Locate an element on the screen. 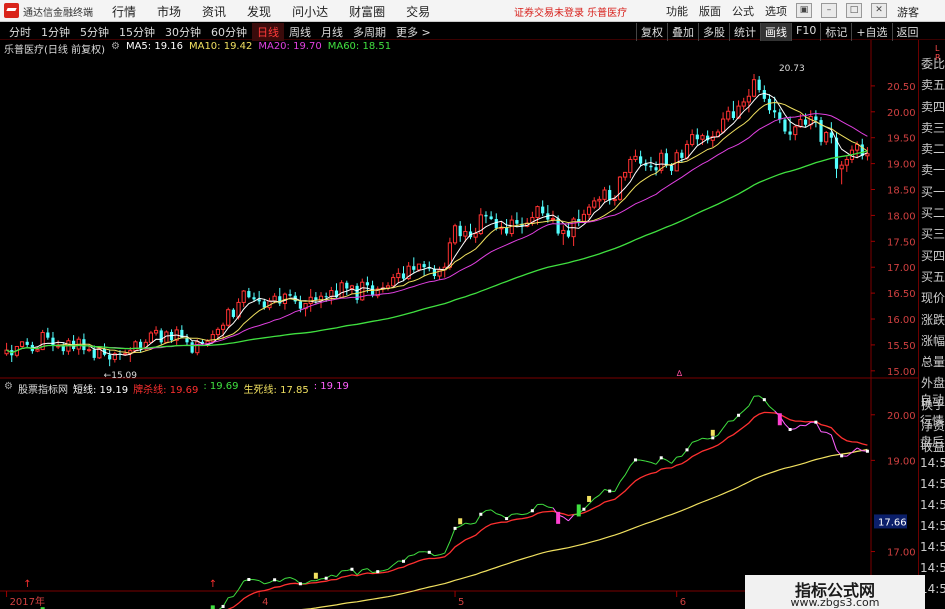  right-menu-item: 公式 is located at coordinates (743, 11).